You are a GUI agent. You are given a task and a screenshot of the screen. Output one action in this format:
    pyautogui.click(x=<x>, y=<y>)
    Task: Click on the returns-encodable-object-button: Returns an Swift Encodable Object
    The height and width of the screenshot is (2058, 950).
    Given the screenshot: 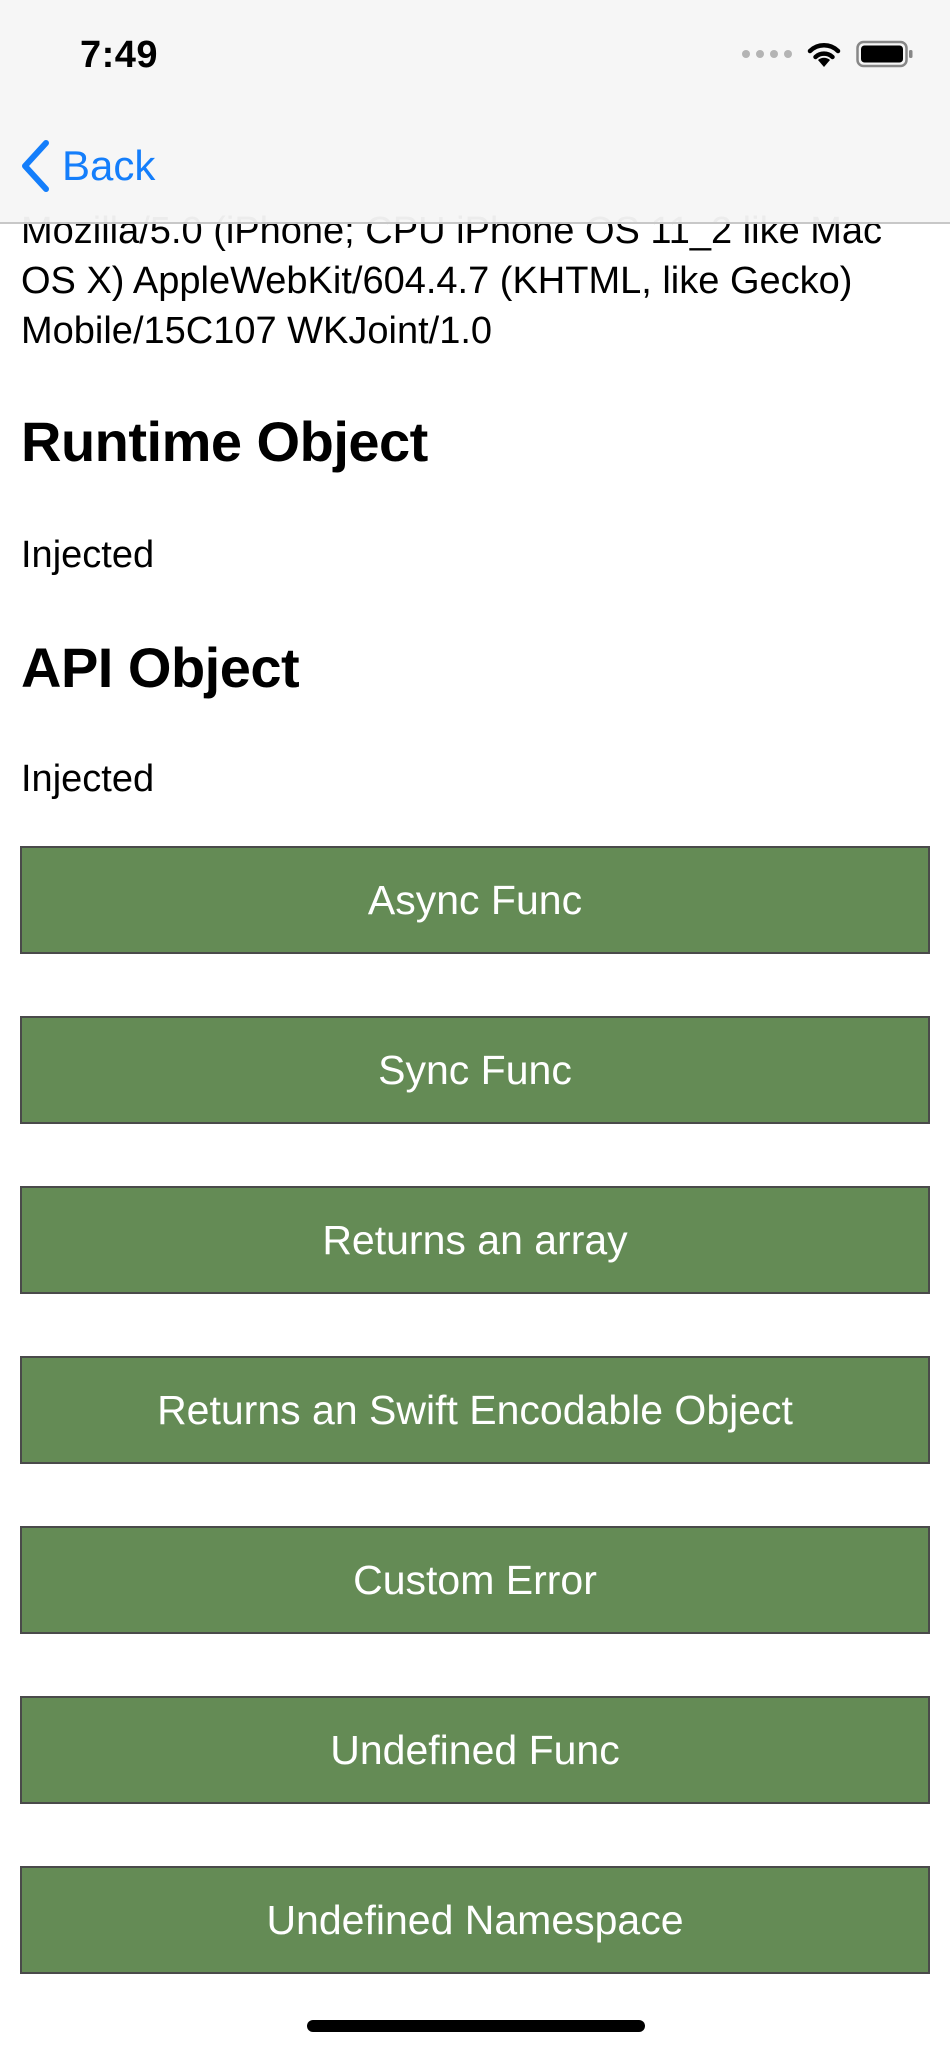 What is the action you would take?
    pyautogui.click(x=475, y=1410)
    